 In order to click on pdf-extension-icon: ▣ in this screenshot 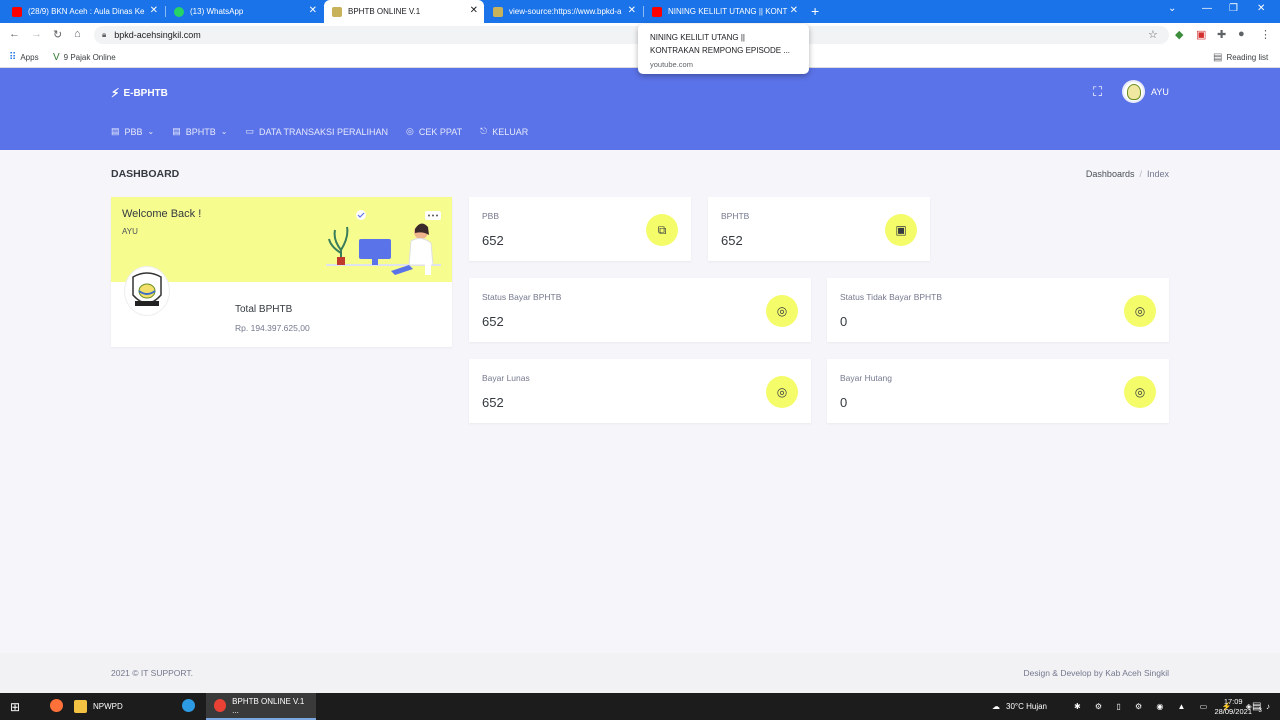, I will do `click(1201, 34)`.